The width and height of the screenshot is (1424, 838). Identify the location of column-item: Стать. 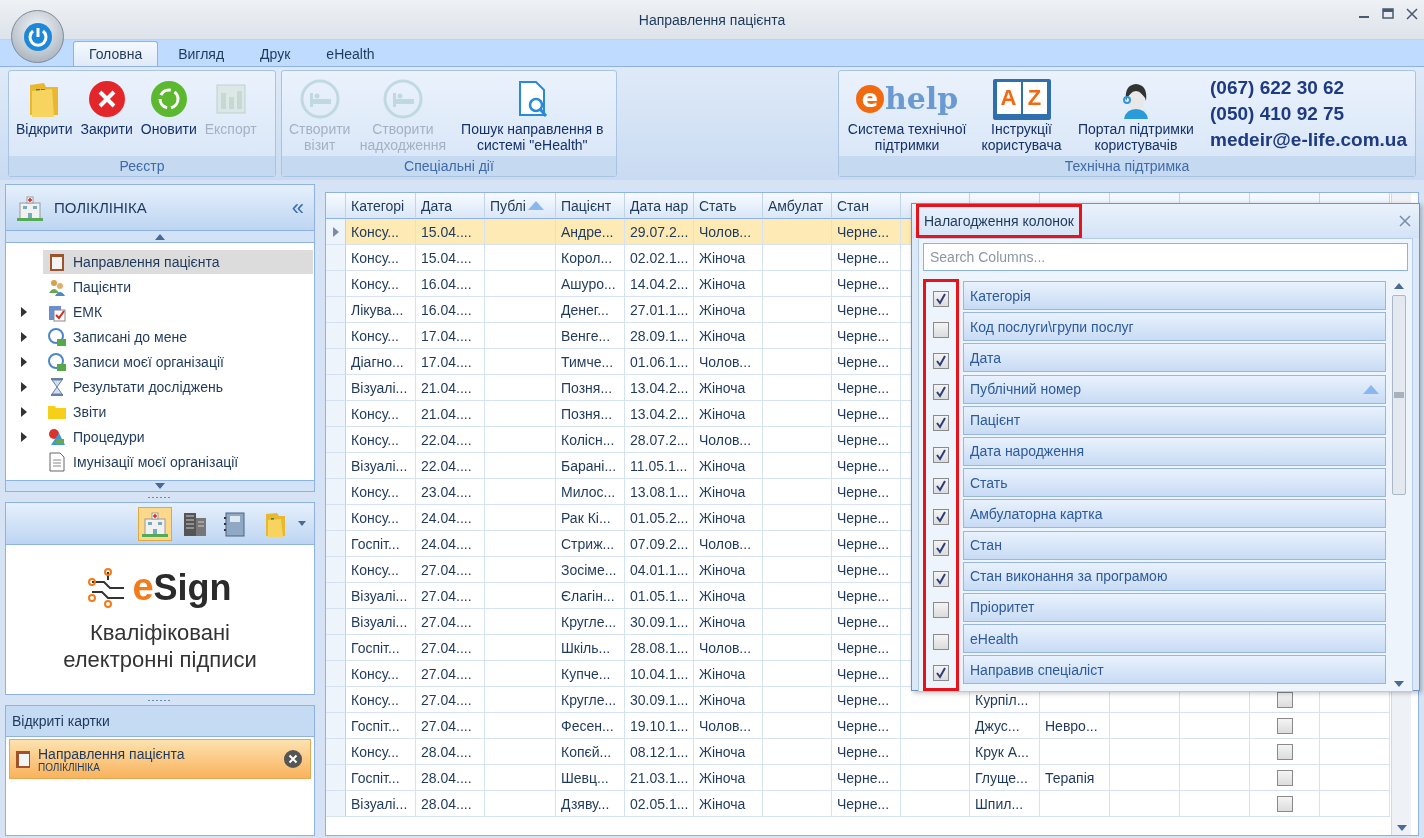
(1174, 483).